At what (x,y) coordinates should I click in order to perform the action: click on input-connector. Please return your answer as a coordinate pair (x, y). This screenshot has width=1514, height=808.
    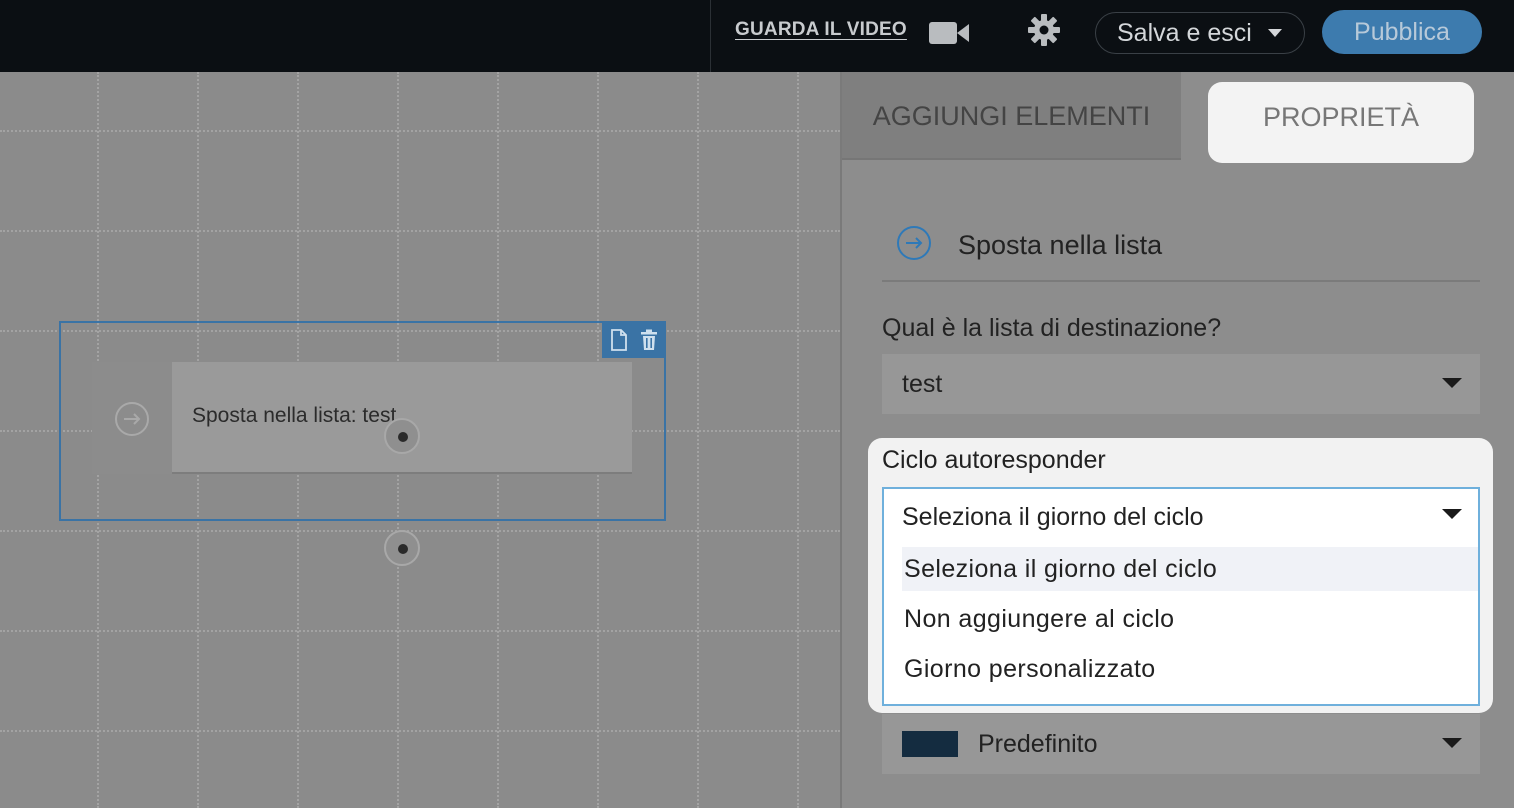
    Looking at the image, I should click on (402, 436).